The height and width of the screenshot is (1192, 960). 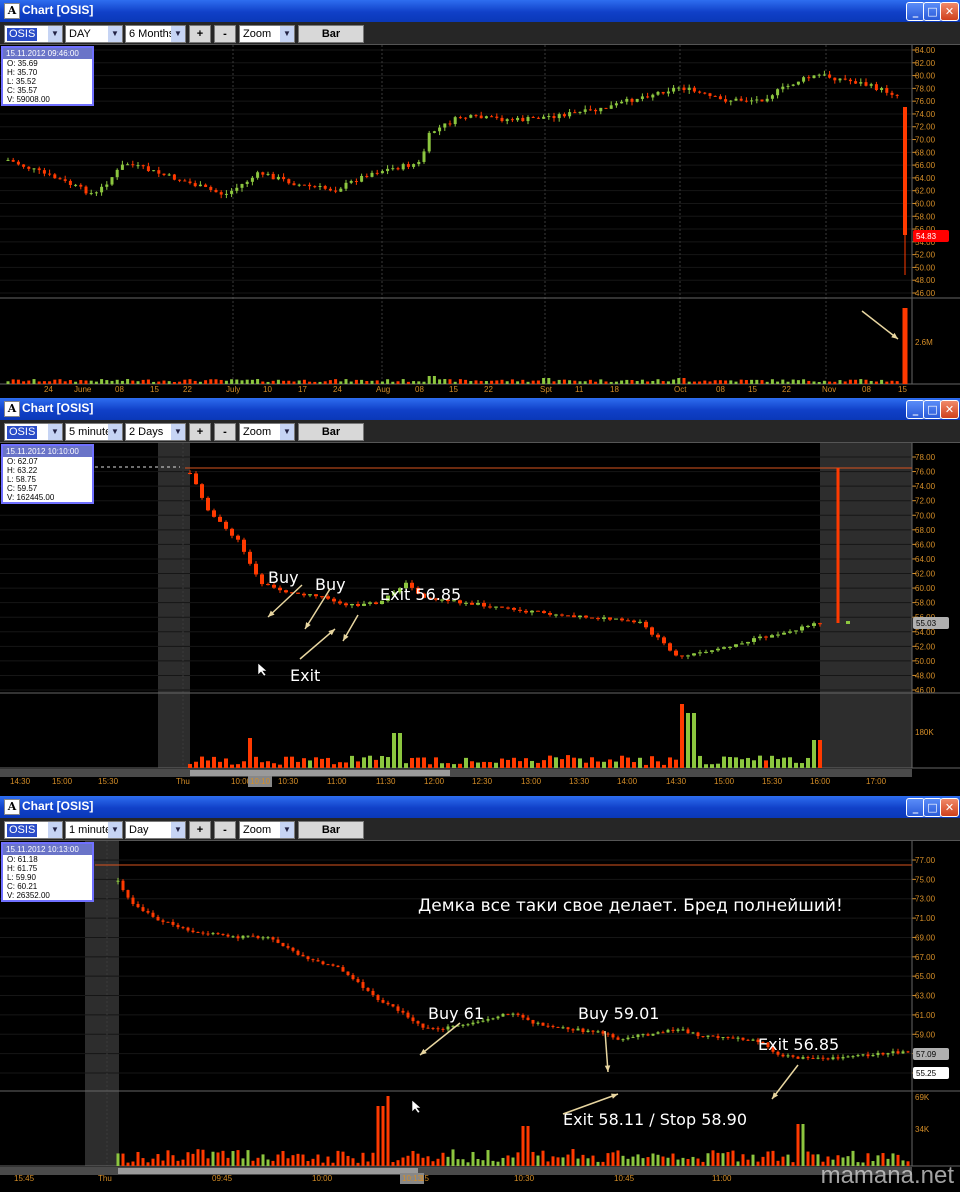 I want to click on interval-select: 5 minutes ▼, so click(x=94, y=432).